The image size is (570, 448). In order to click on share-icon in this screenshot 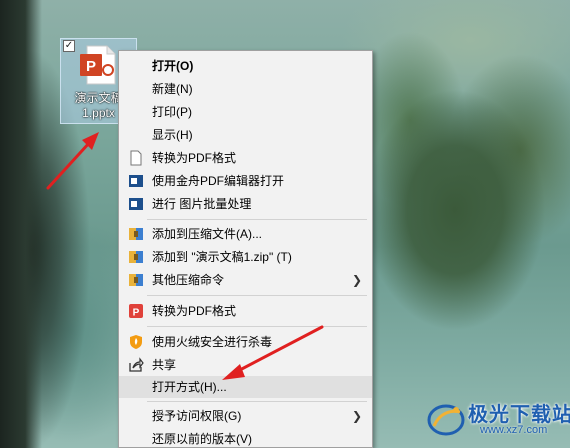, I will do `click(136, 364)`.